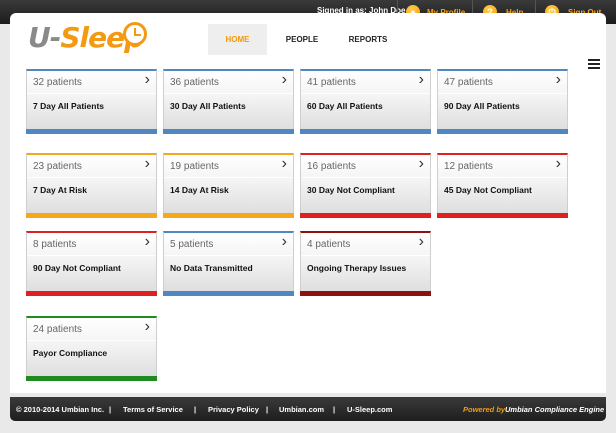  Describe the element at coordinates (345, 106) in the screenshot. I see `card-title: 60 Day All Patients` at that location.